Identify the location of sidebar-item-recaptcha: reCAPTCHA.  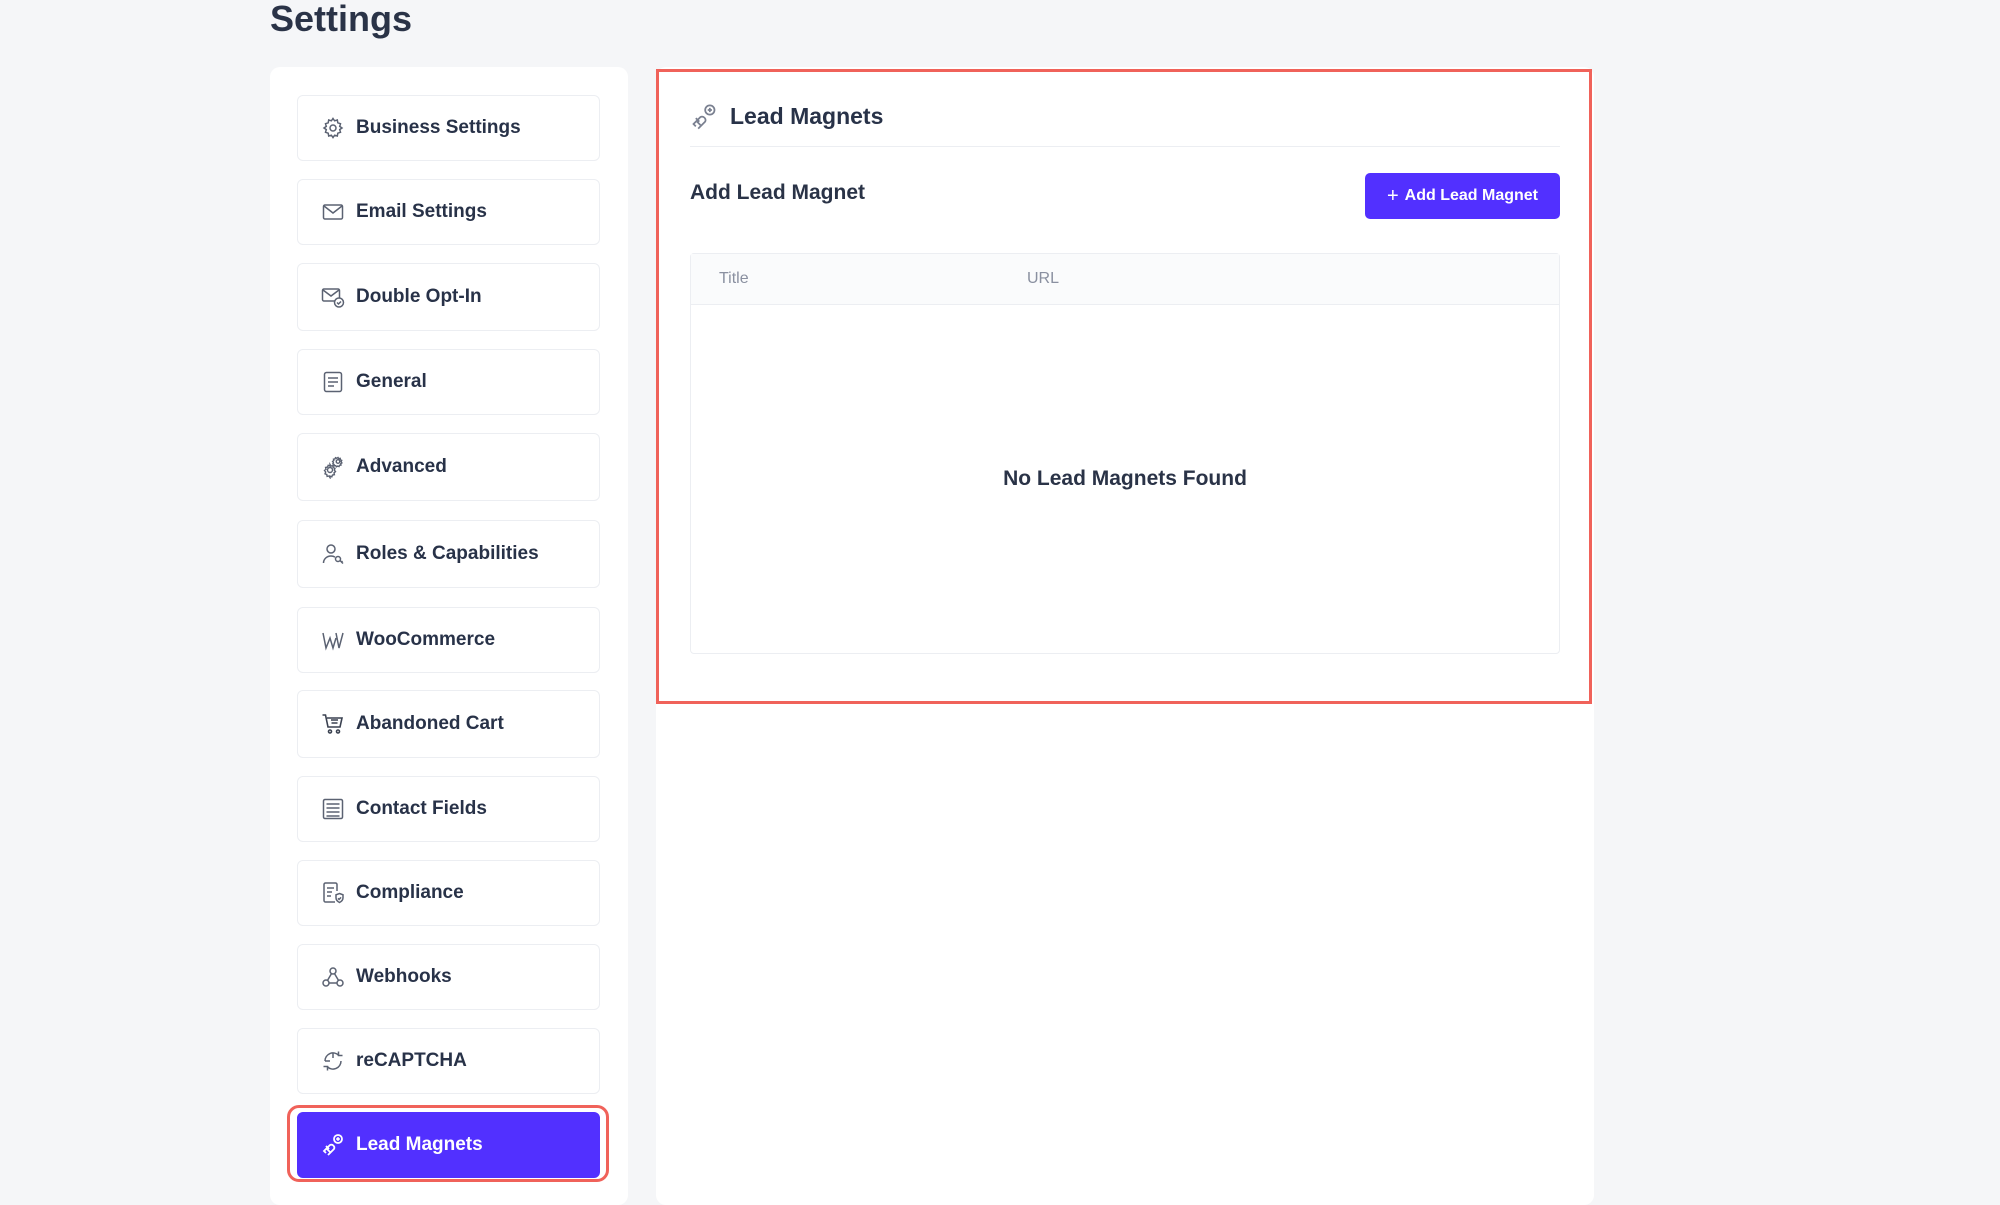
(448, 1061).